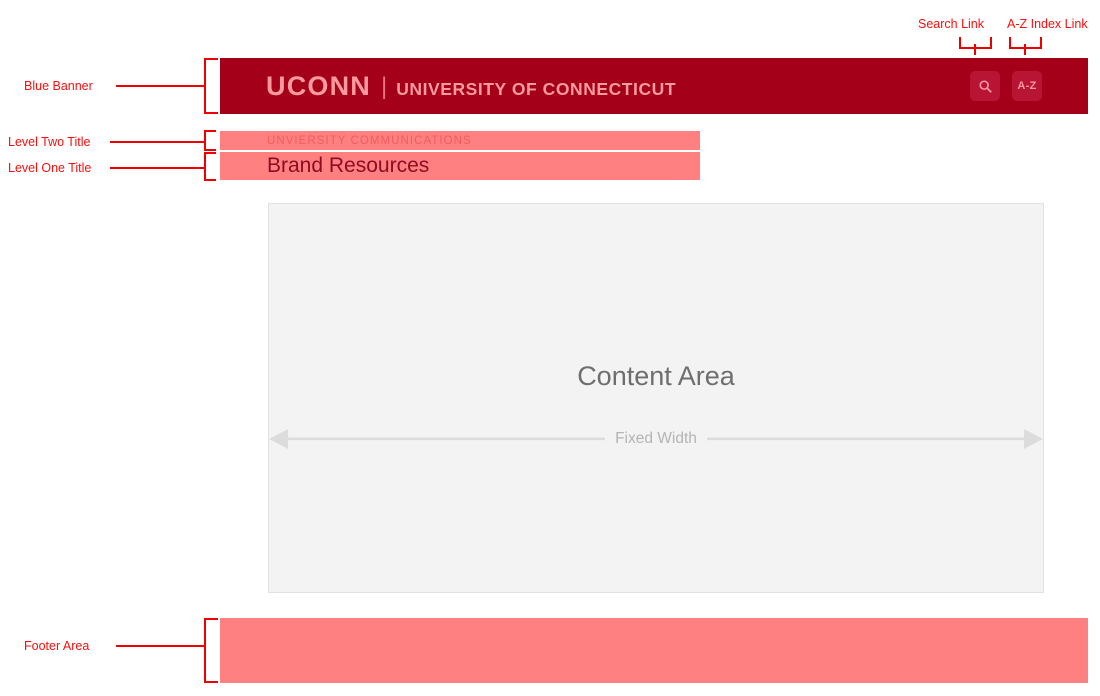 The image size is (1100, 696). Describe the element at coordinates (161, 86) in the screenshot. I see `annotation-leader-blue-banner` at that location.